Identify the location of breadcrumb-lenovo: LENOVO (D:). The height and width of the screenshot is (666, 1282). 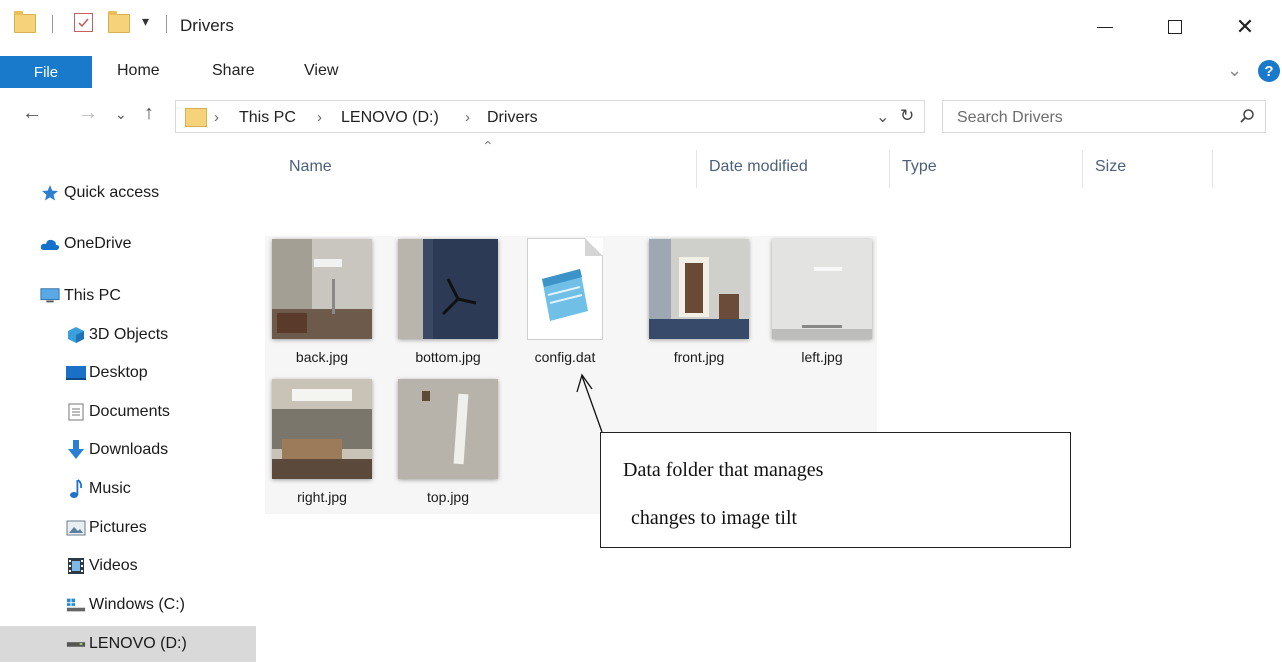
(390, 118).